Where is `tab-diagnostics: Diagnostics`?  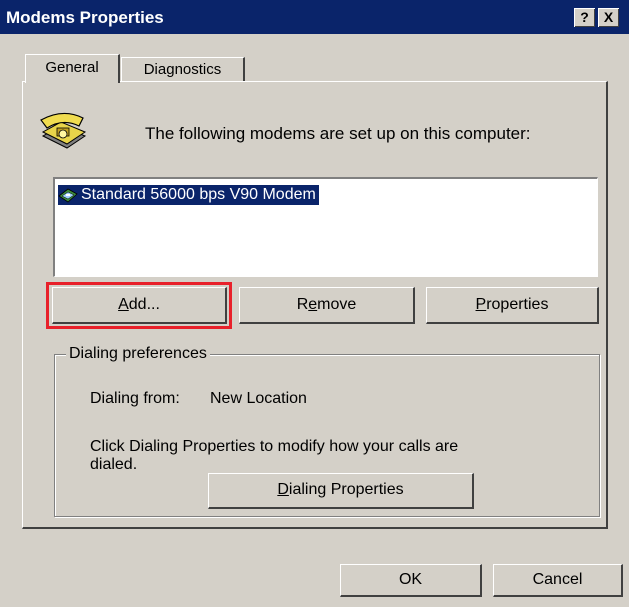
tab-diagnostics: Diagnostics is located at coordinates (183, 69).